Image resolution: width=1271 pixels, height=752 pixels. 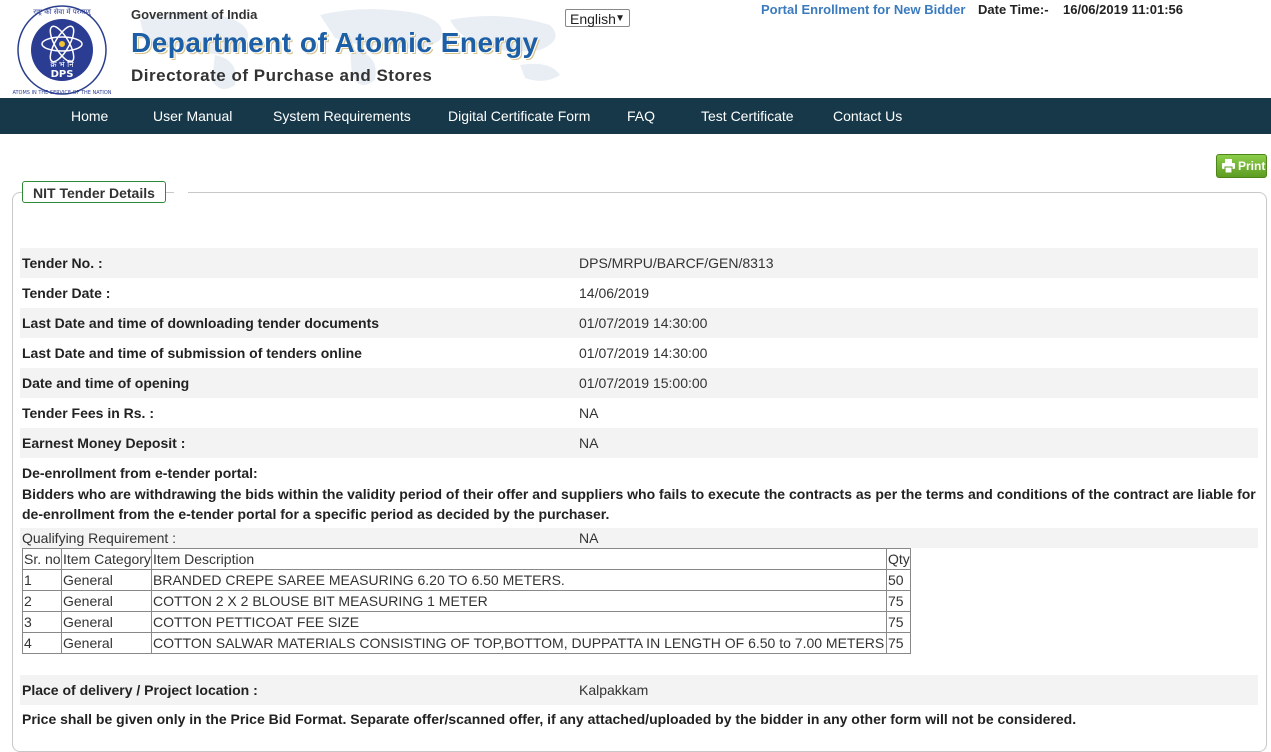 What do you see at coordinates (519, 116) in the screenshot?
I see `nav-digital-certificate-form: Digital Certificate Form` at bounding box center [519, 116].